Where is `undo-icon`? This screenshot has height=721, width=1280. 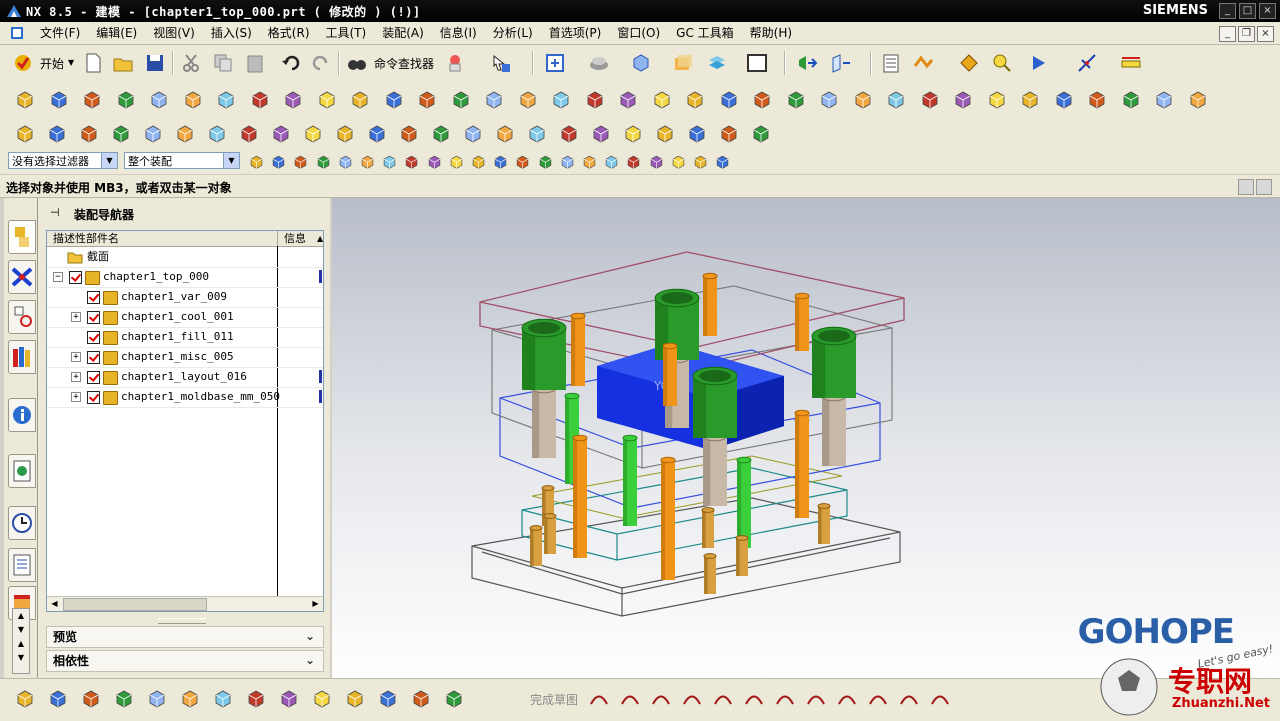
undo-icon is located at coordinates (291, 63).